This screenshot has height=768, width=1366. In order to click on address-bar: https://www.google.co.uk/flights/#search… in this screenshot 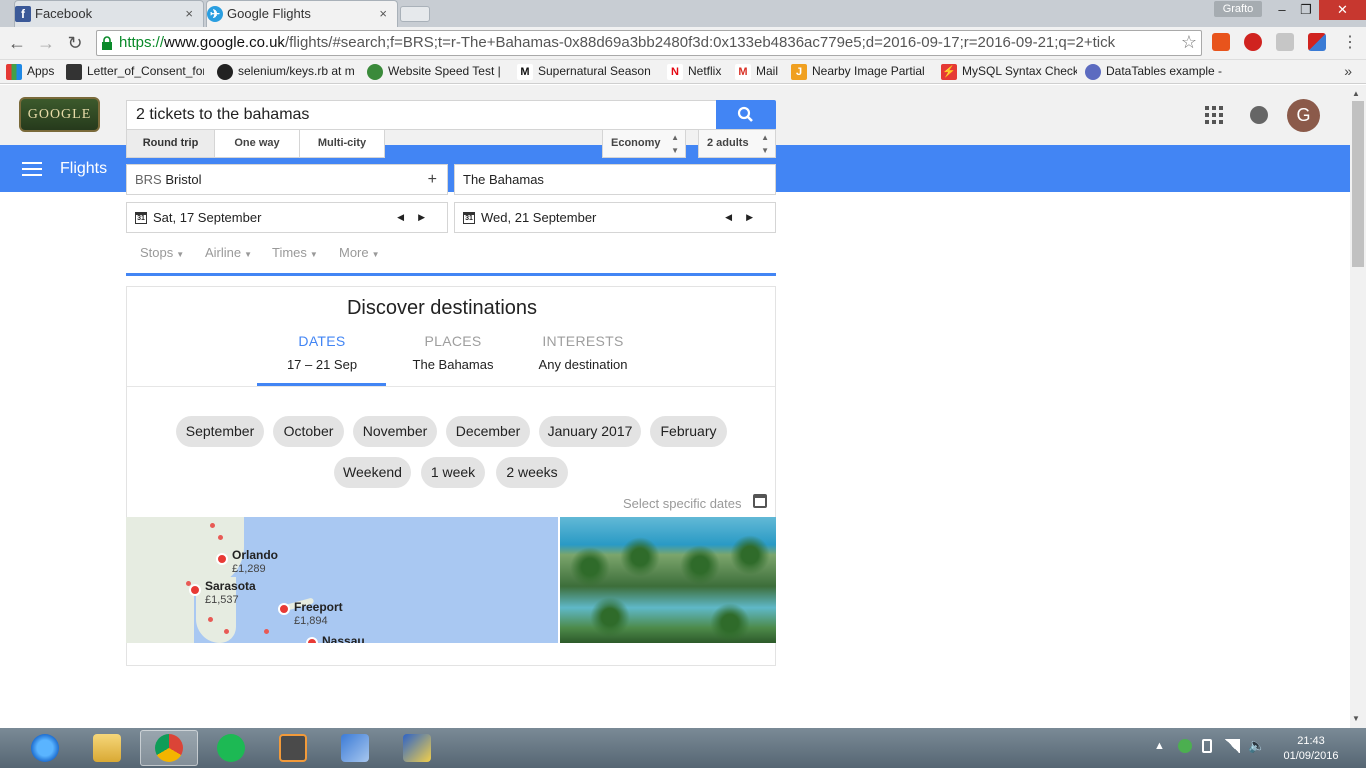, I will do `click(649, 43)`.